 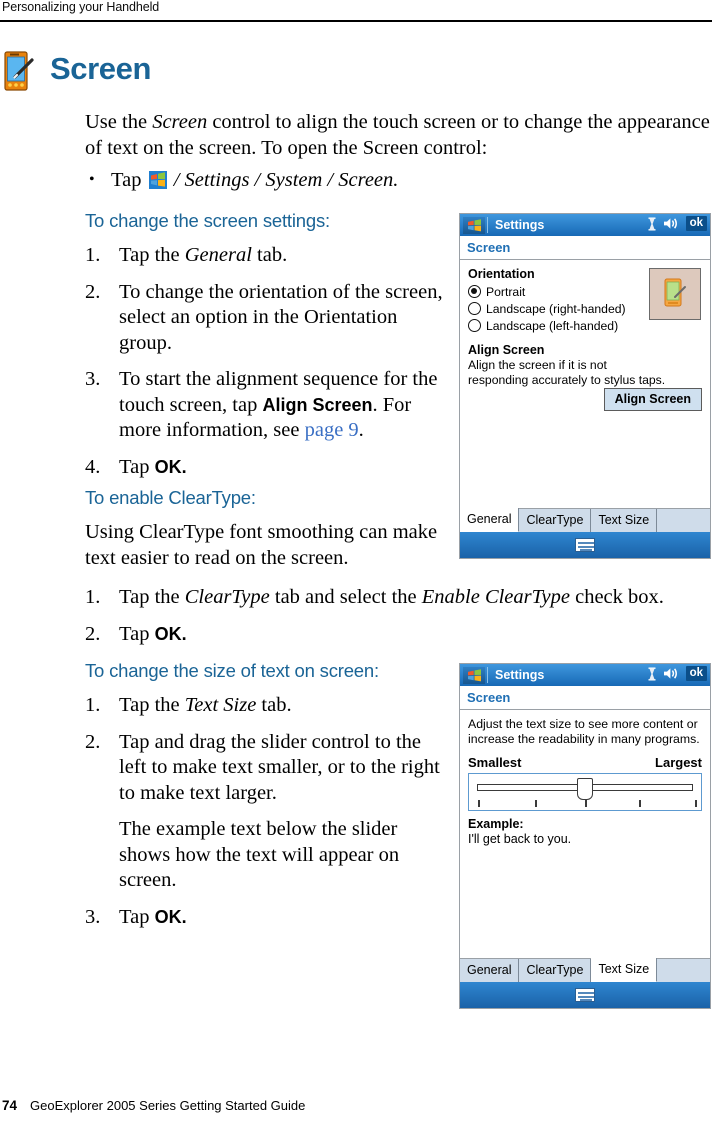 I want to click on list-item: Tap the General tab., so click(x=265, y=256).